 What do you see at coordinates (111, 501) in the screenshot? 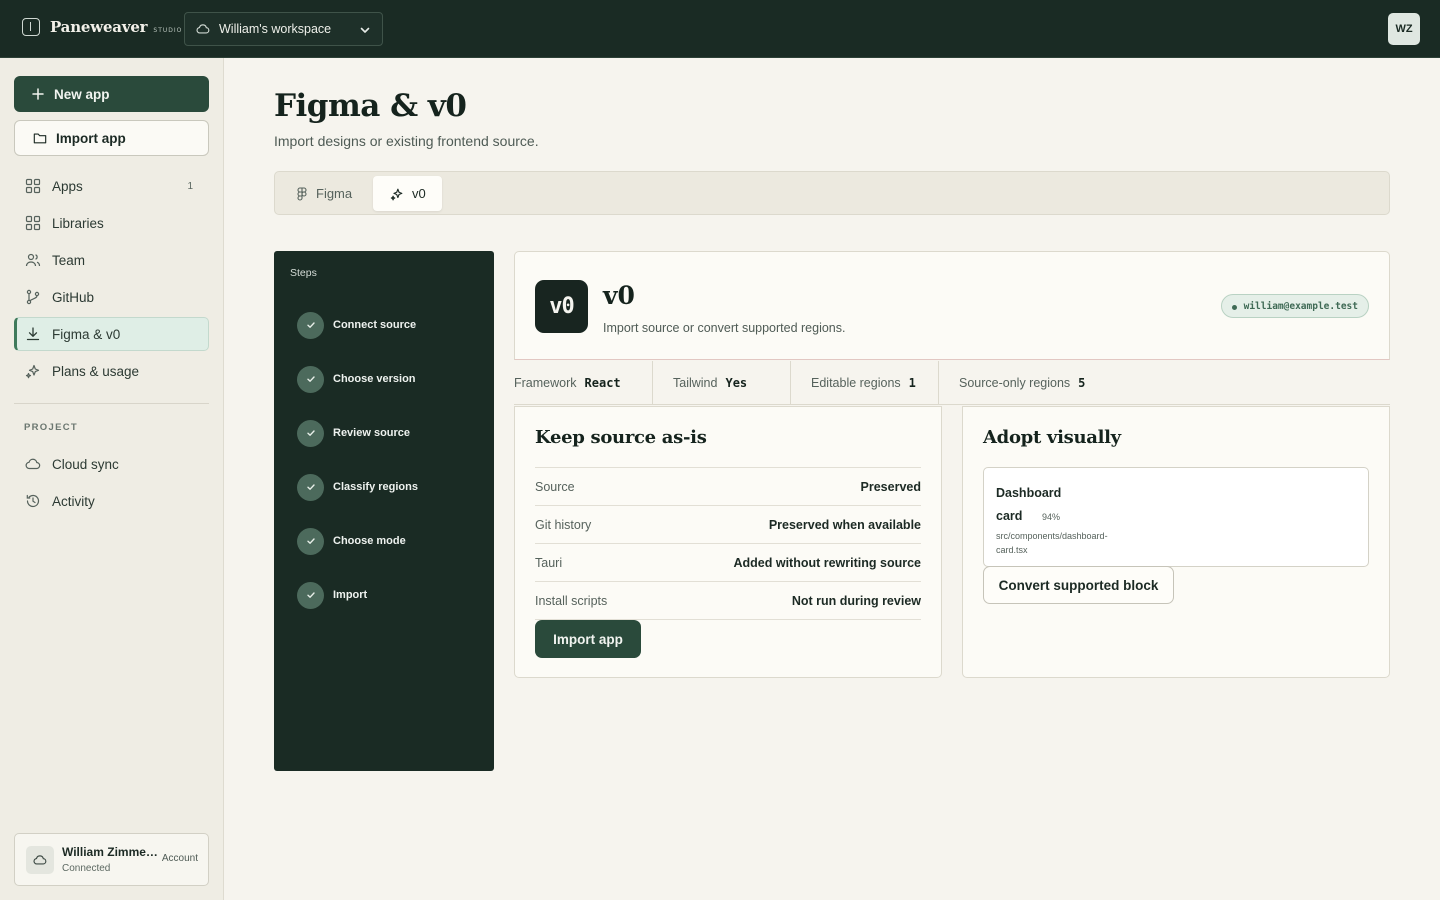
I see `sidebar-item-activity: Activity` at bounding box center [111, 501].